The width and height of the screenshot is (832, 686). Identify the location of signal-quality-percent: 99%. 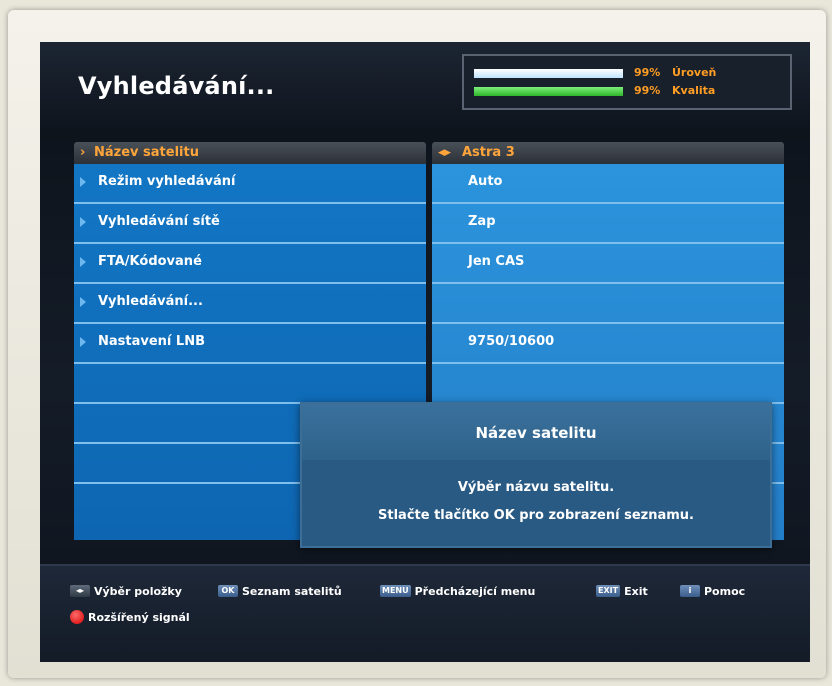
(647, 90).